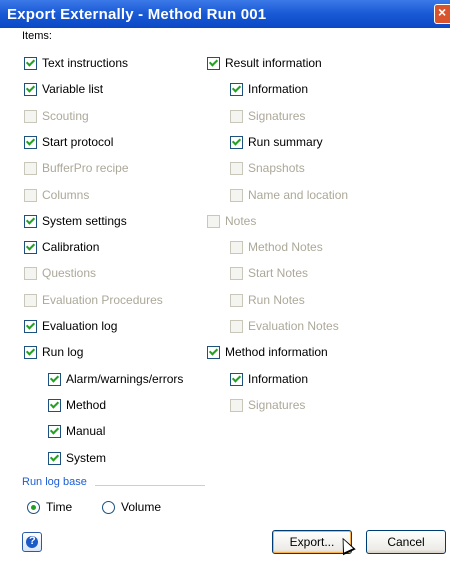 The height and width of the screenshot is (563, 450). Describe the element at coordinates (141, 507) in the screenshot. I see `radio-label: Volume` at that location.